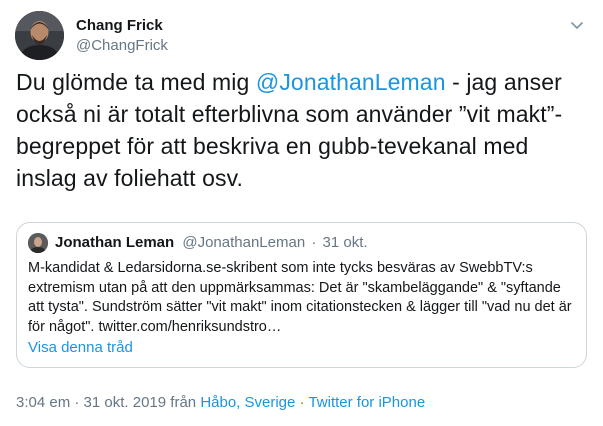 Image resolution: width=603 pixels, height=426 pixels. I want to click on mention-link: @JonathanLeman, so click(351, 82).